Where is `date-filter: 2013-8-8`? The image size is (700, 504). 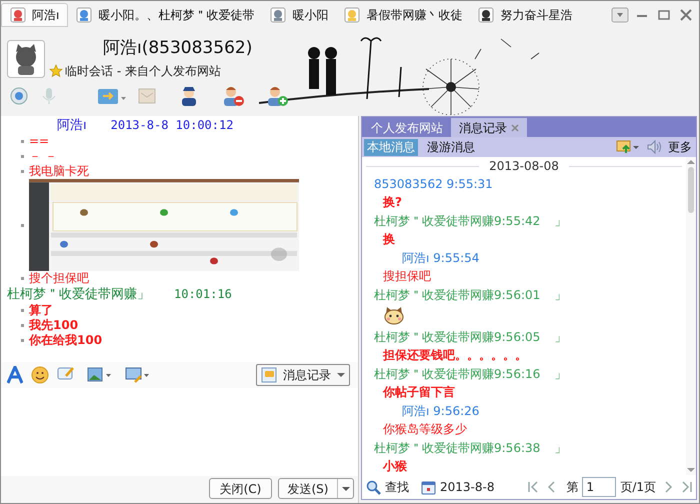
date-filter: 2013-8-8 is located at coordinates (467, 487).